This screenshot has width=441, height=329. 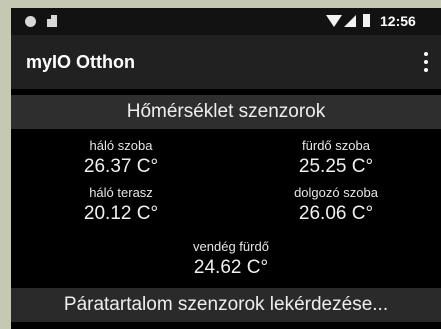 What do you see at coordinates (336, 145) in the screenshot?
I see `sensor-name: fürdő szoba` at bounding box center [336, 145].